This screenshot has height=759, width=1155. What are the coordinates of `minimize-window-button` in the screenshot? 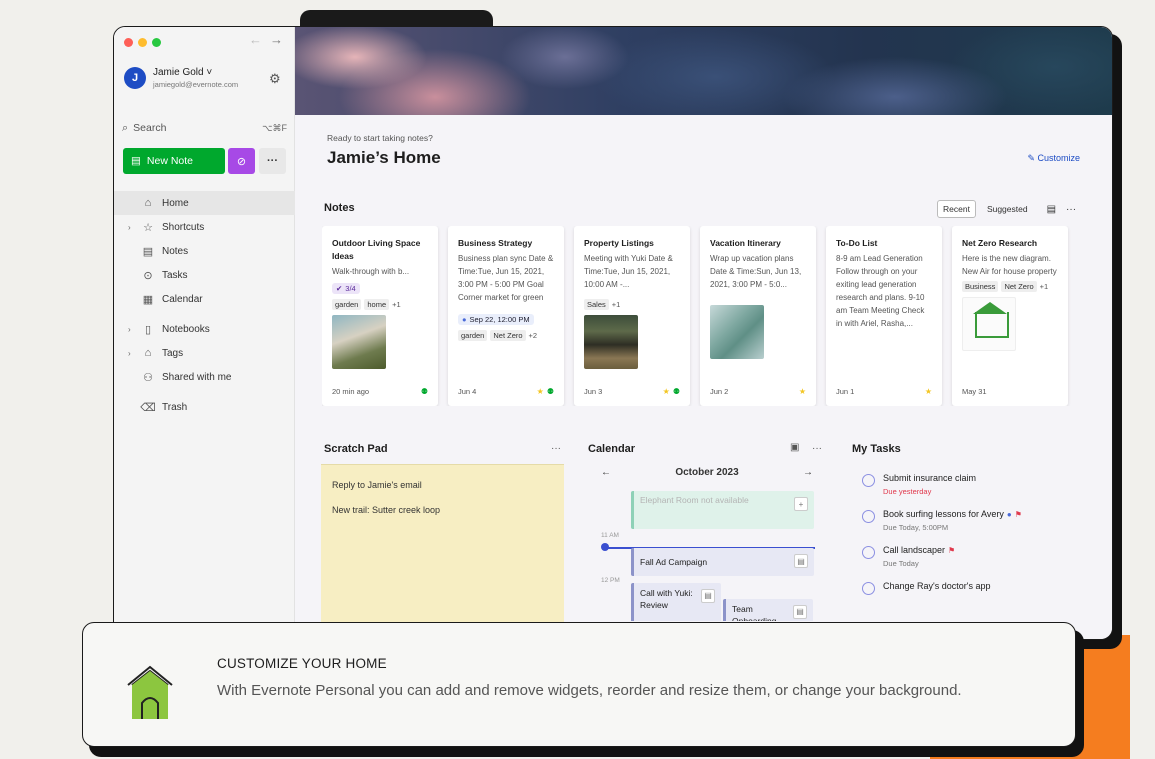 It's located at (142, 42).